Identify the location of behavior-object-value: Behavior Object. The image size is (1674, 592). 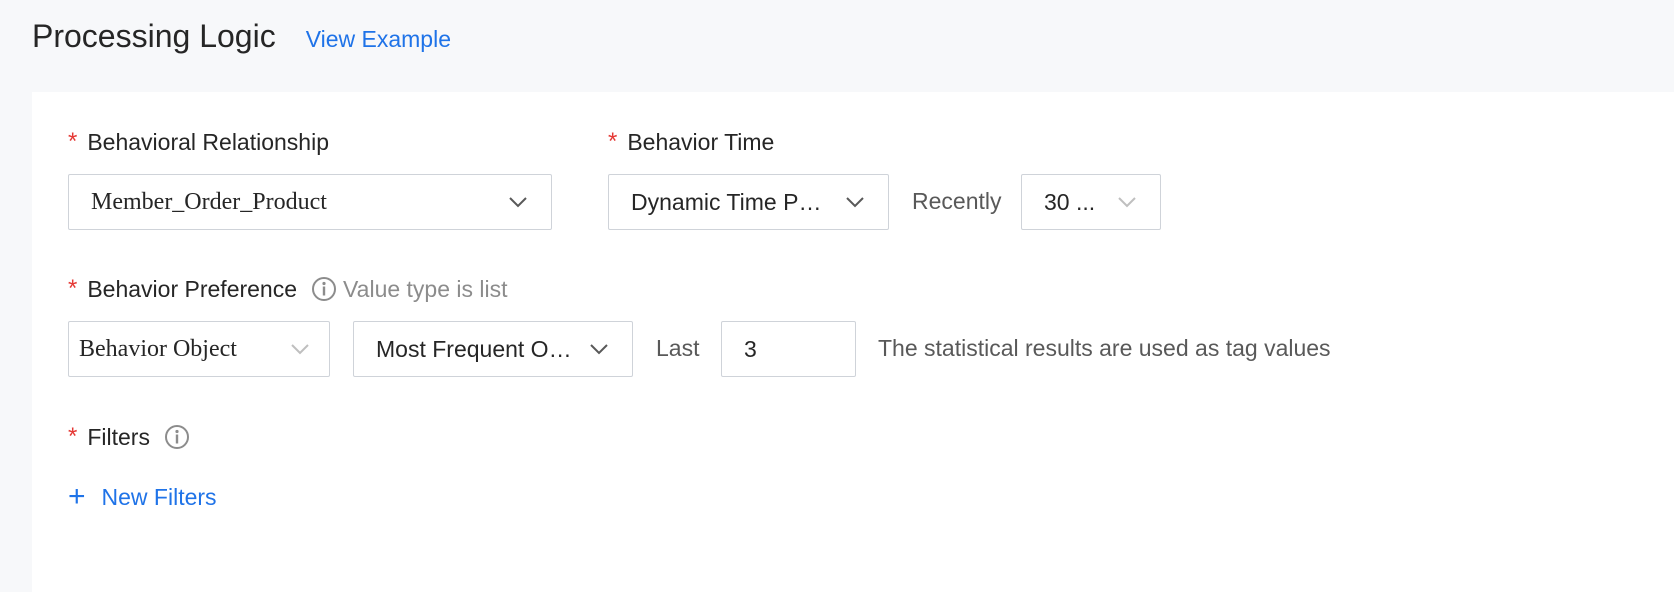
(158, 348).